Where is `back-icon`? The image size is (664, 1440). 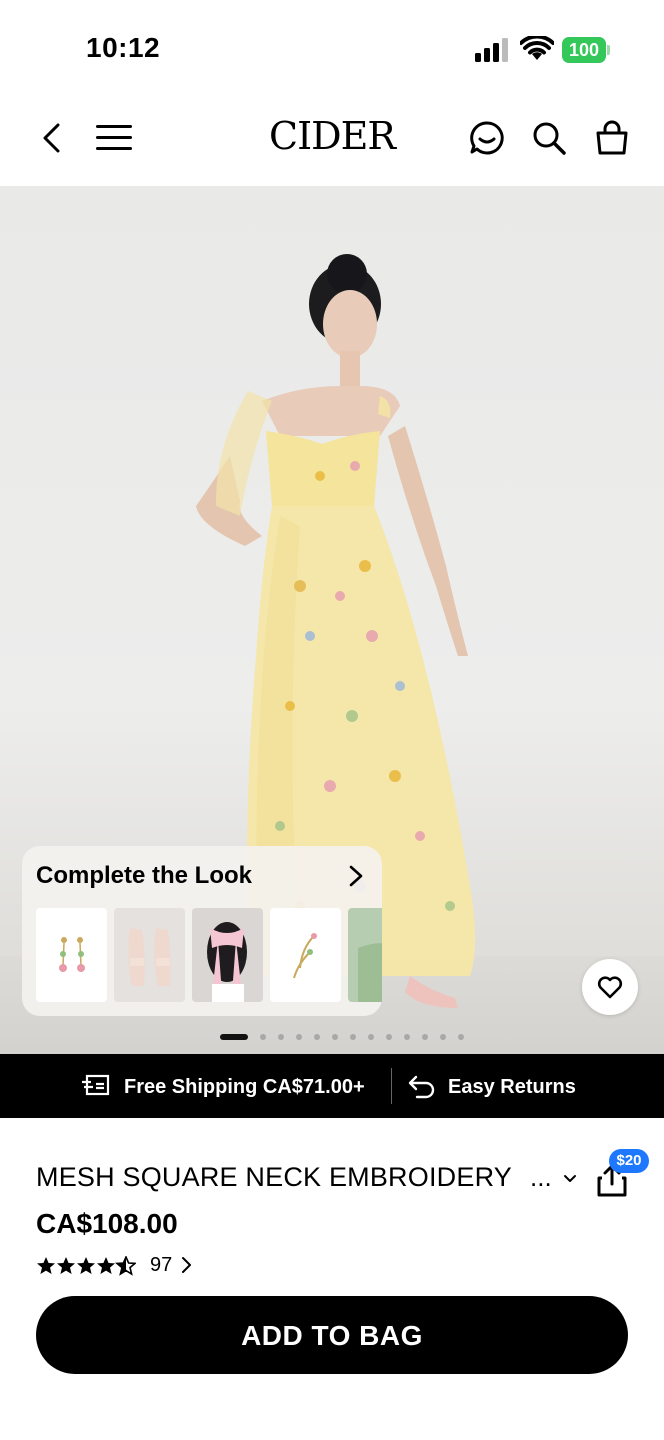
back-icon is located at coordinates (52, 138).